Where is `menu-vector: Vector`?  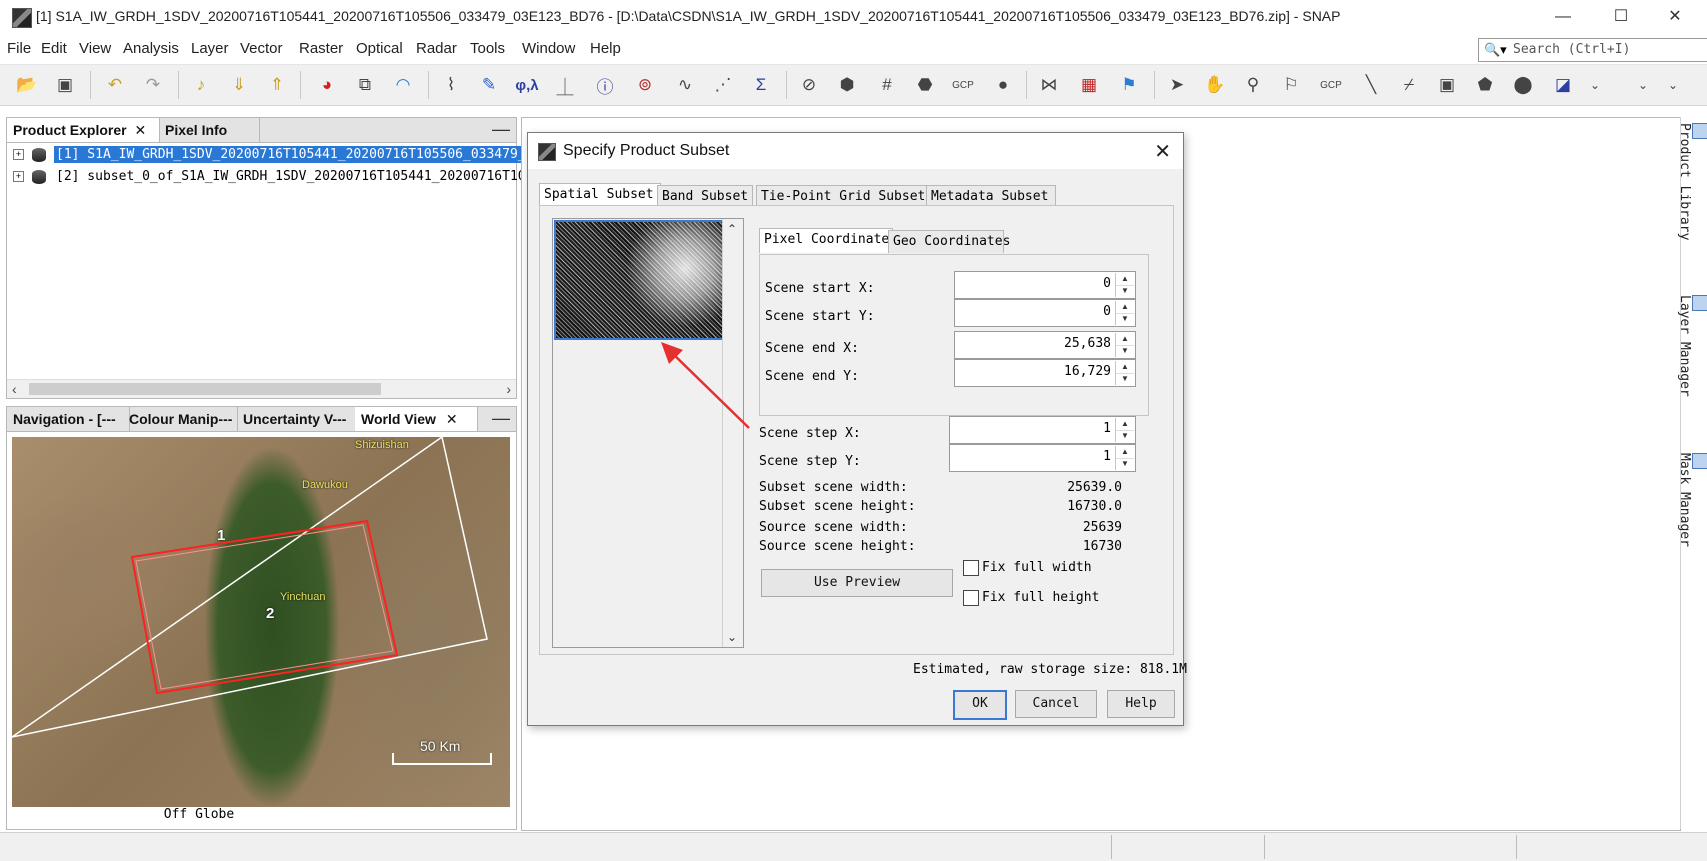 menu-vector: Vector is located at coordinates (261, 48).